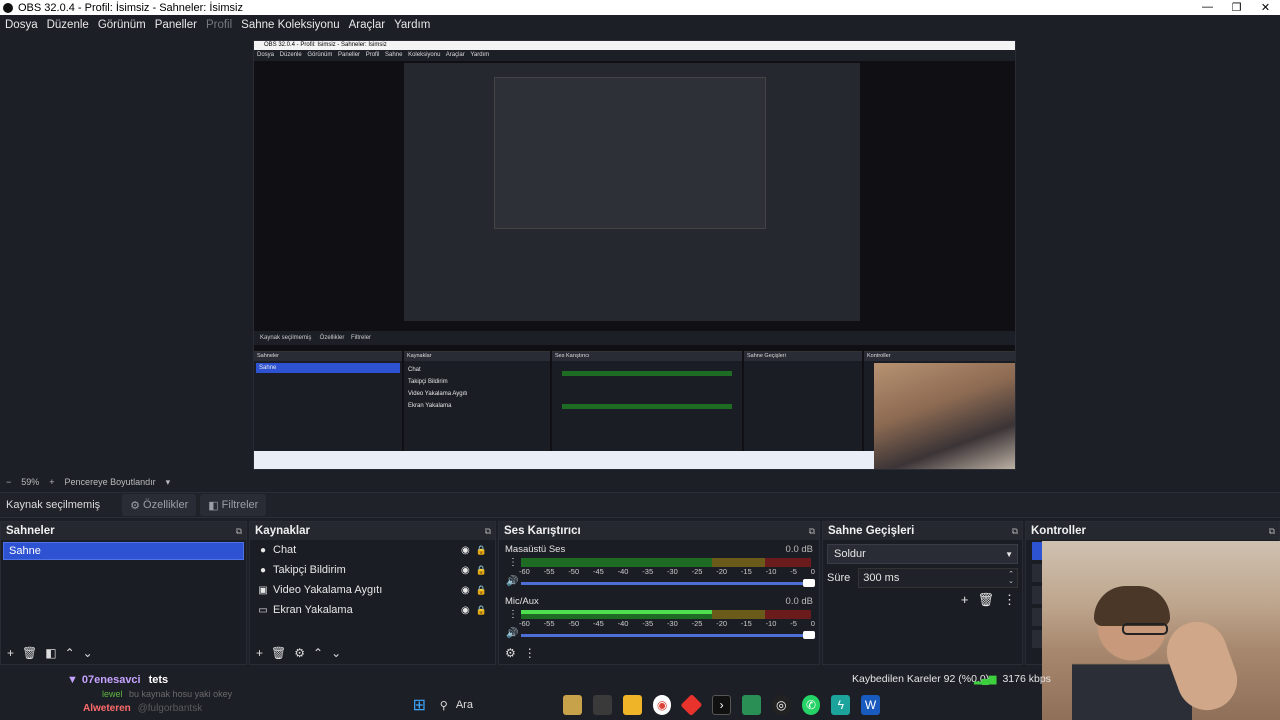 The image size is (1280, 720). I want to click on meter-tick-label: -60, so click(524, 623).